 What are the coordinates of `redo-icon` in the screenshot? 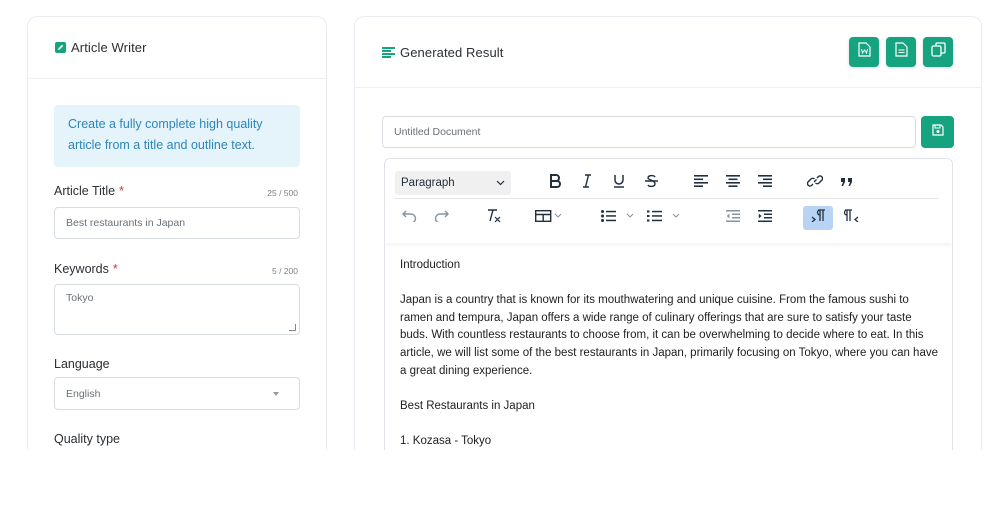 It's located at (441, 218).